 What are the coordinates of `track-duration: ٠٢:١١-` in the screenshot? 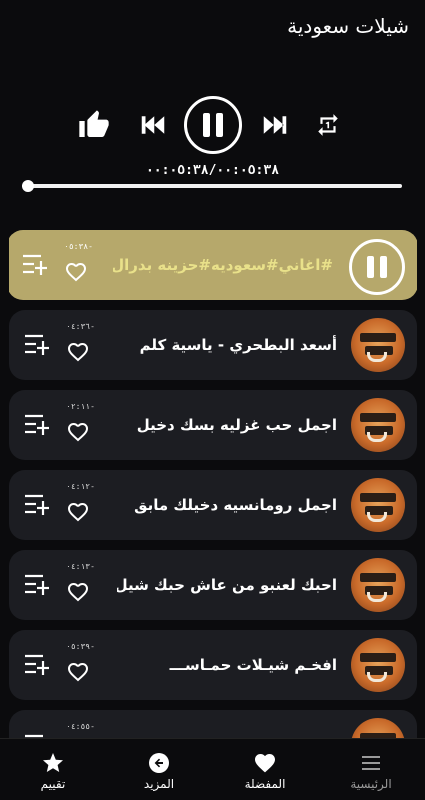 It's located at (80, 406).